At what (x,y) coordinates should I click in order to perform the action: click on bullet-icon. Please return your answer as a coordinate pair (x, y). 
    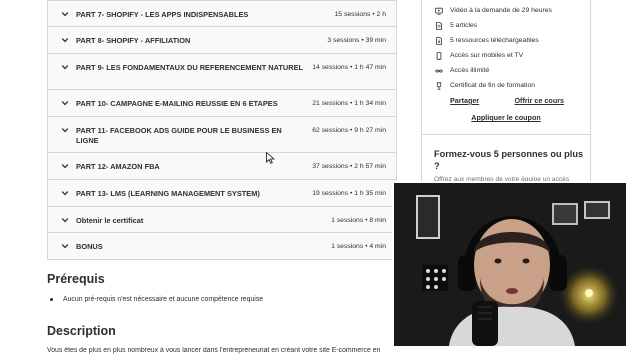
    Looking at the image, I should click on (51, 299).